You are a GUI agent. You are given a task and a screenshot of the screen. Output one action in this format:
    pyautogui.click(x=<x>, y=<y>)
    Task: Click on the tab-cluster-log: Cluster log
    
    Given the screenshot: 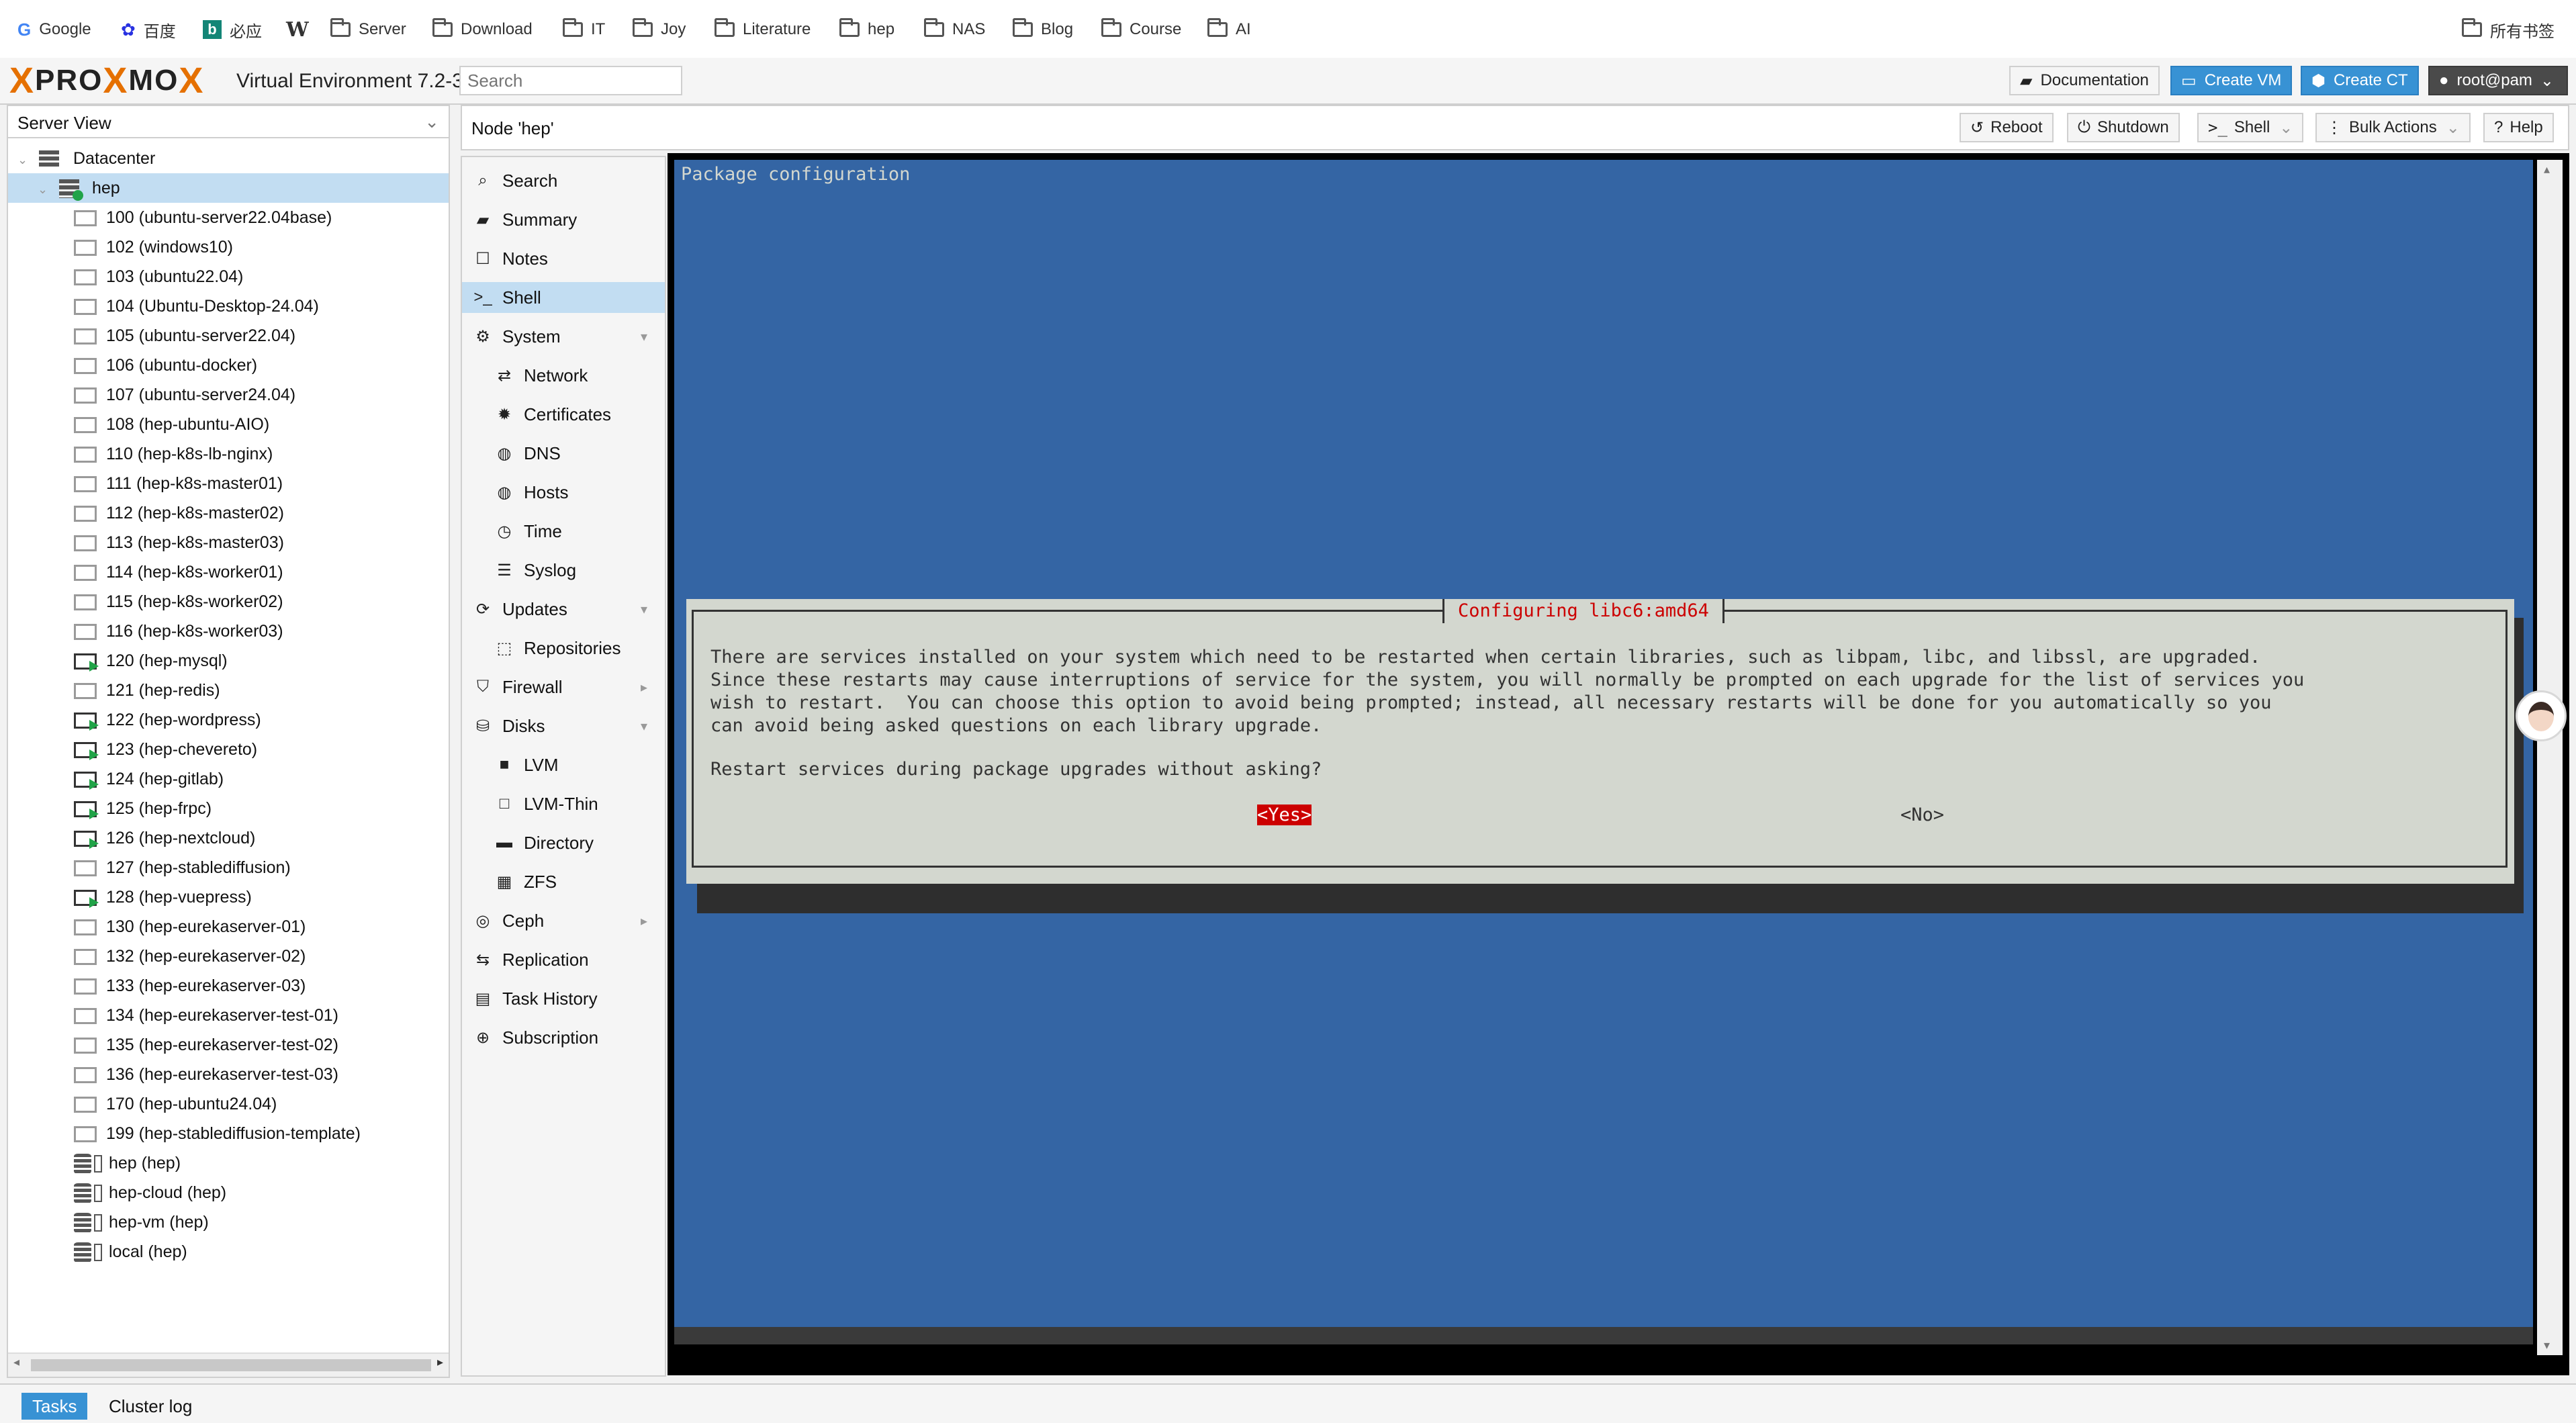 What is the action you would take?
    pyautogui.click(x=150, y=1406)
    